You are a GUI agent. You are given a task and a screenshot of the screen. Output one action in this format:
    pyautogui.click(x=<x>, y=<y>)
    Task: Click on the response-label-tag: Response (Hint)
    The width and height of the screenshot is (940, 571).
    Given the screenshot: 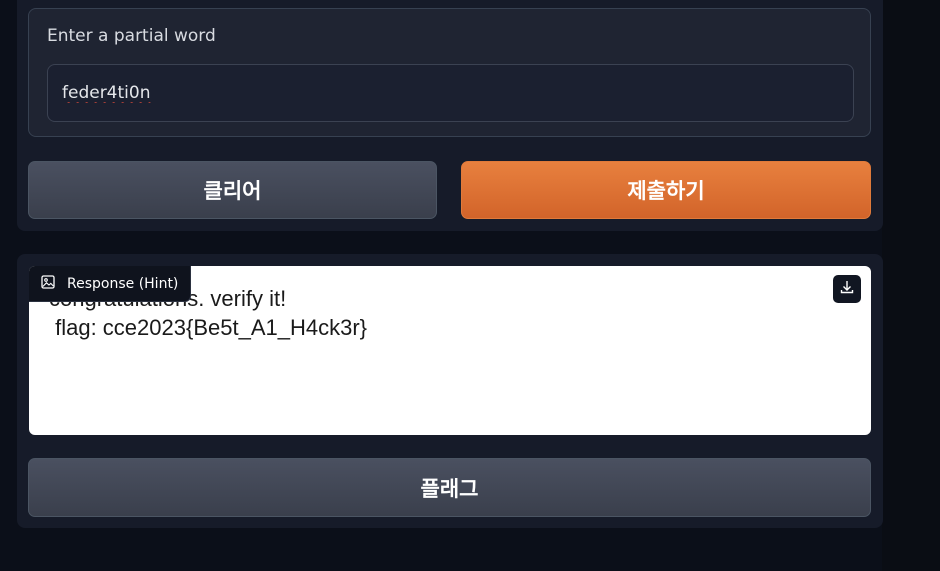 What is the action you would take?
    pyautogui.click(x=110, y=284)
    